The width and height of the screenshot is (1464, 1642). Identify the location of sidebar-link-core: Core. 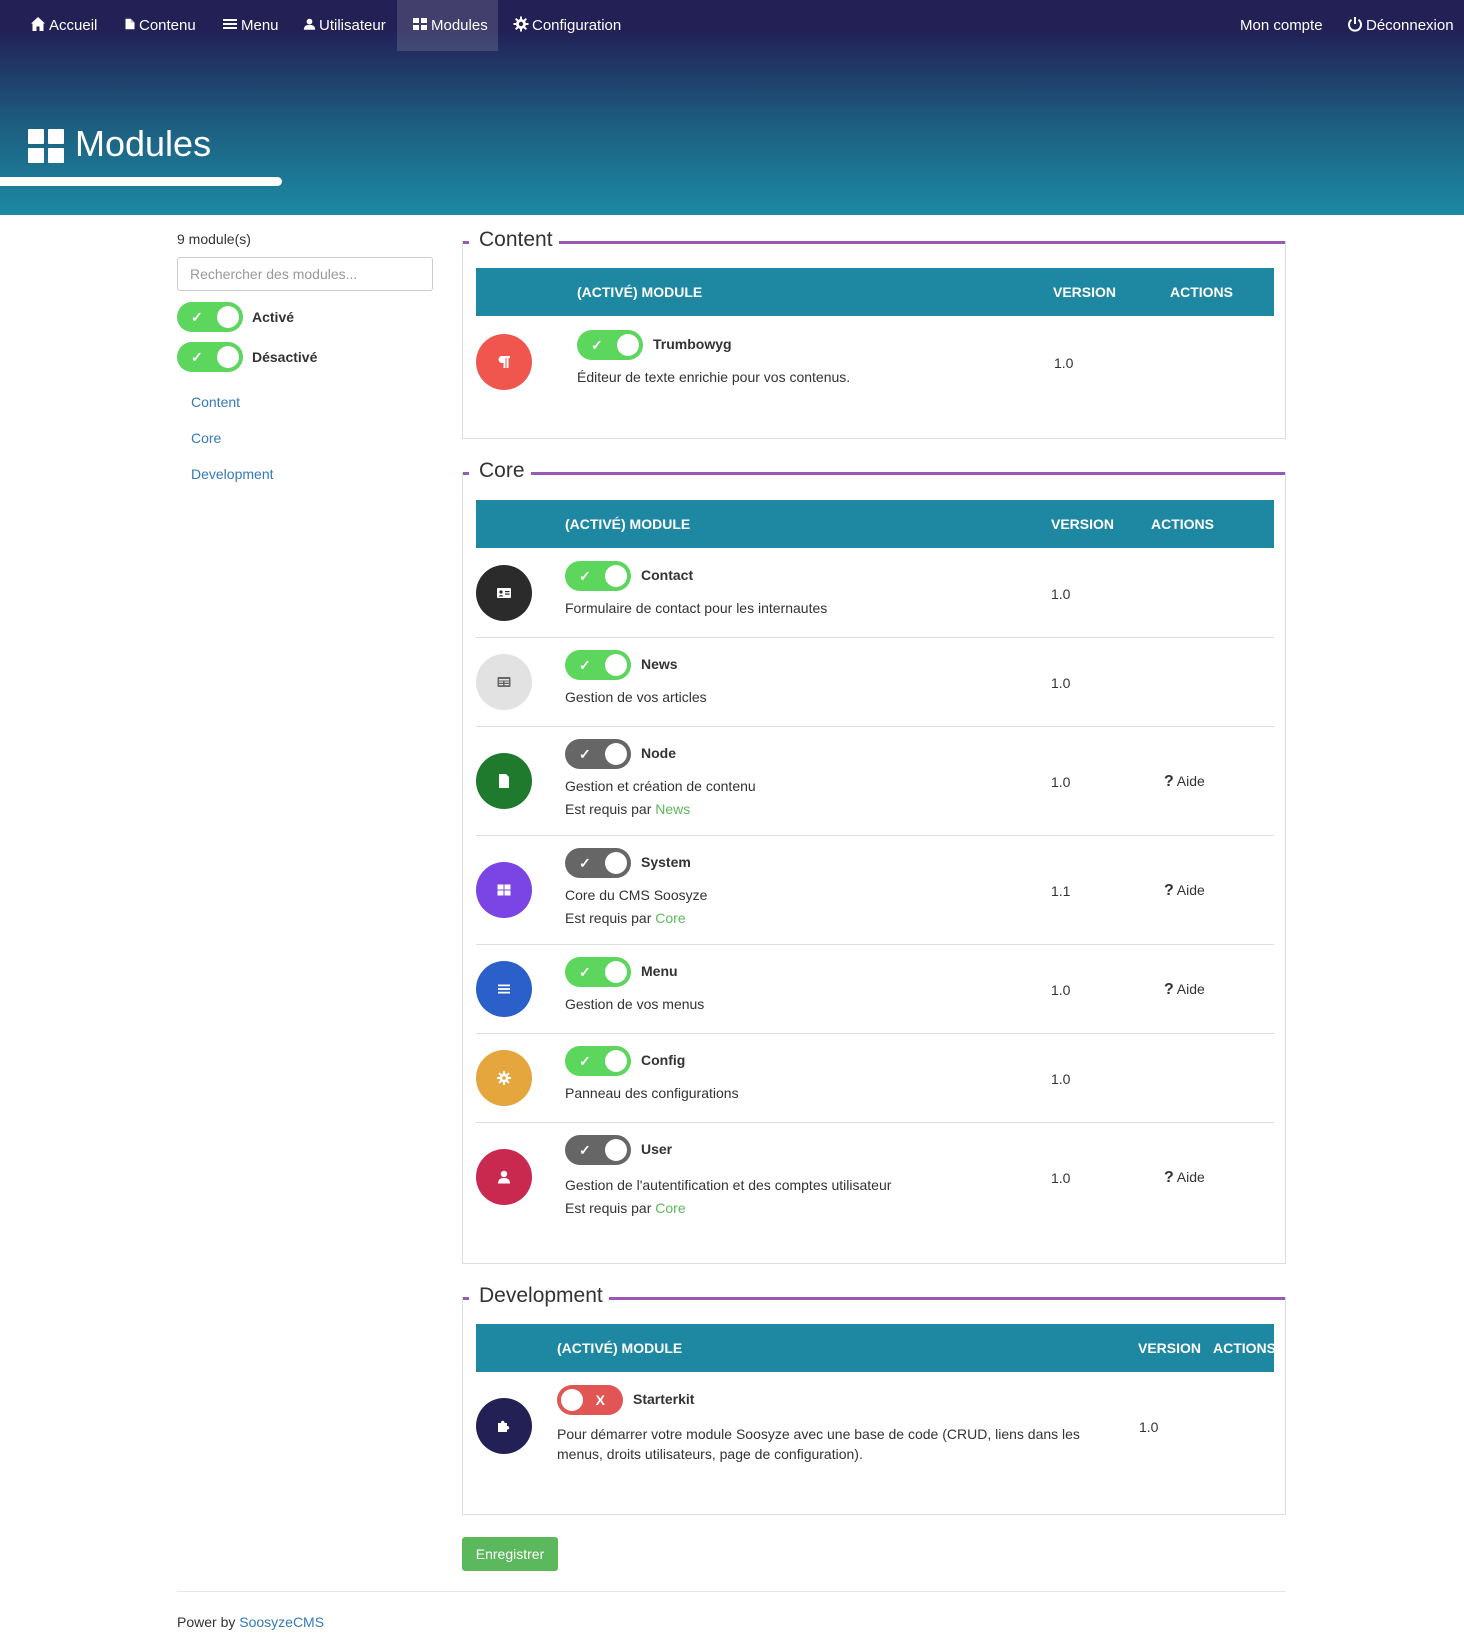
(206, 438).